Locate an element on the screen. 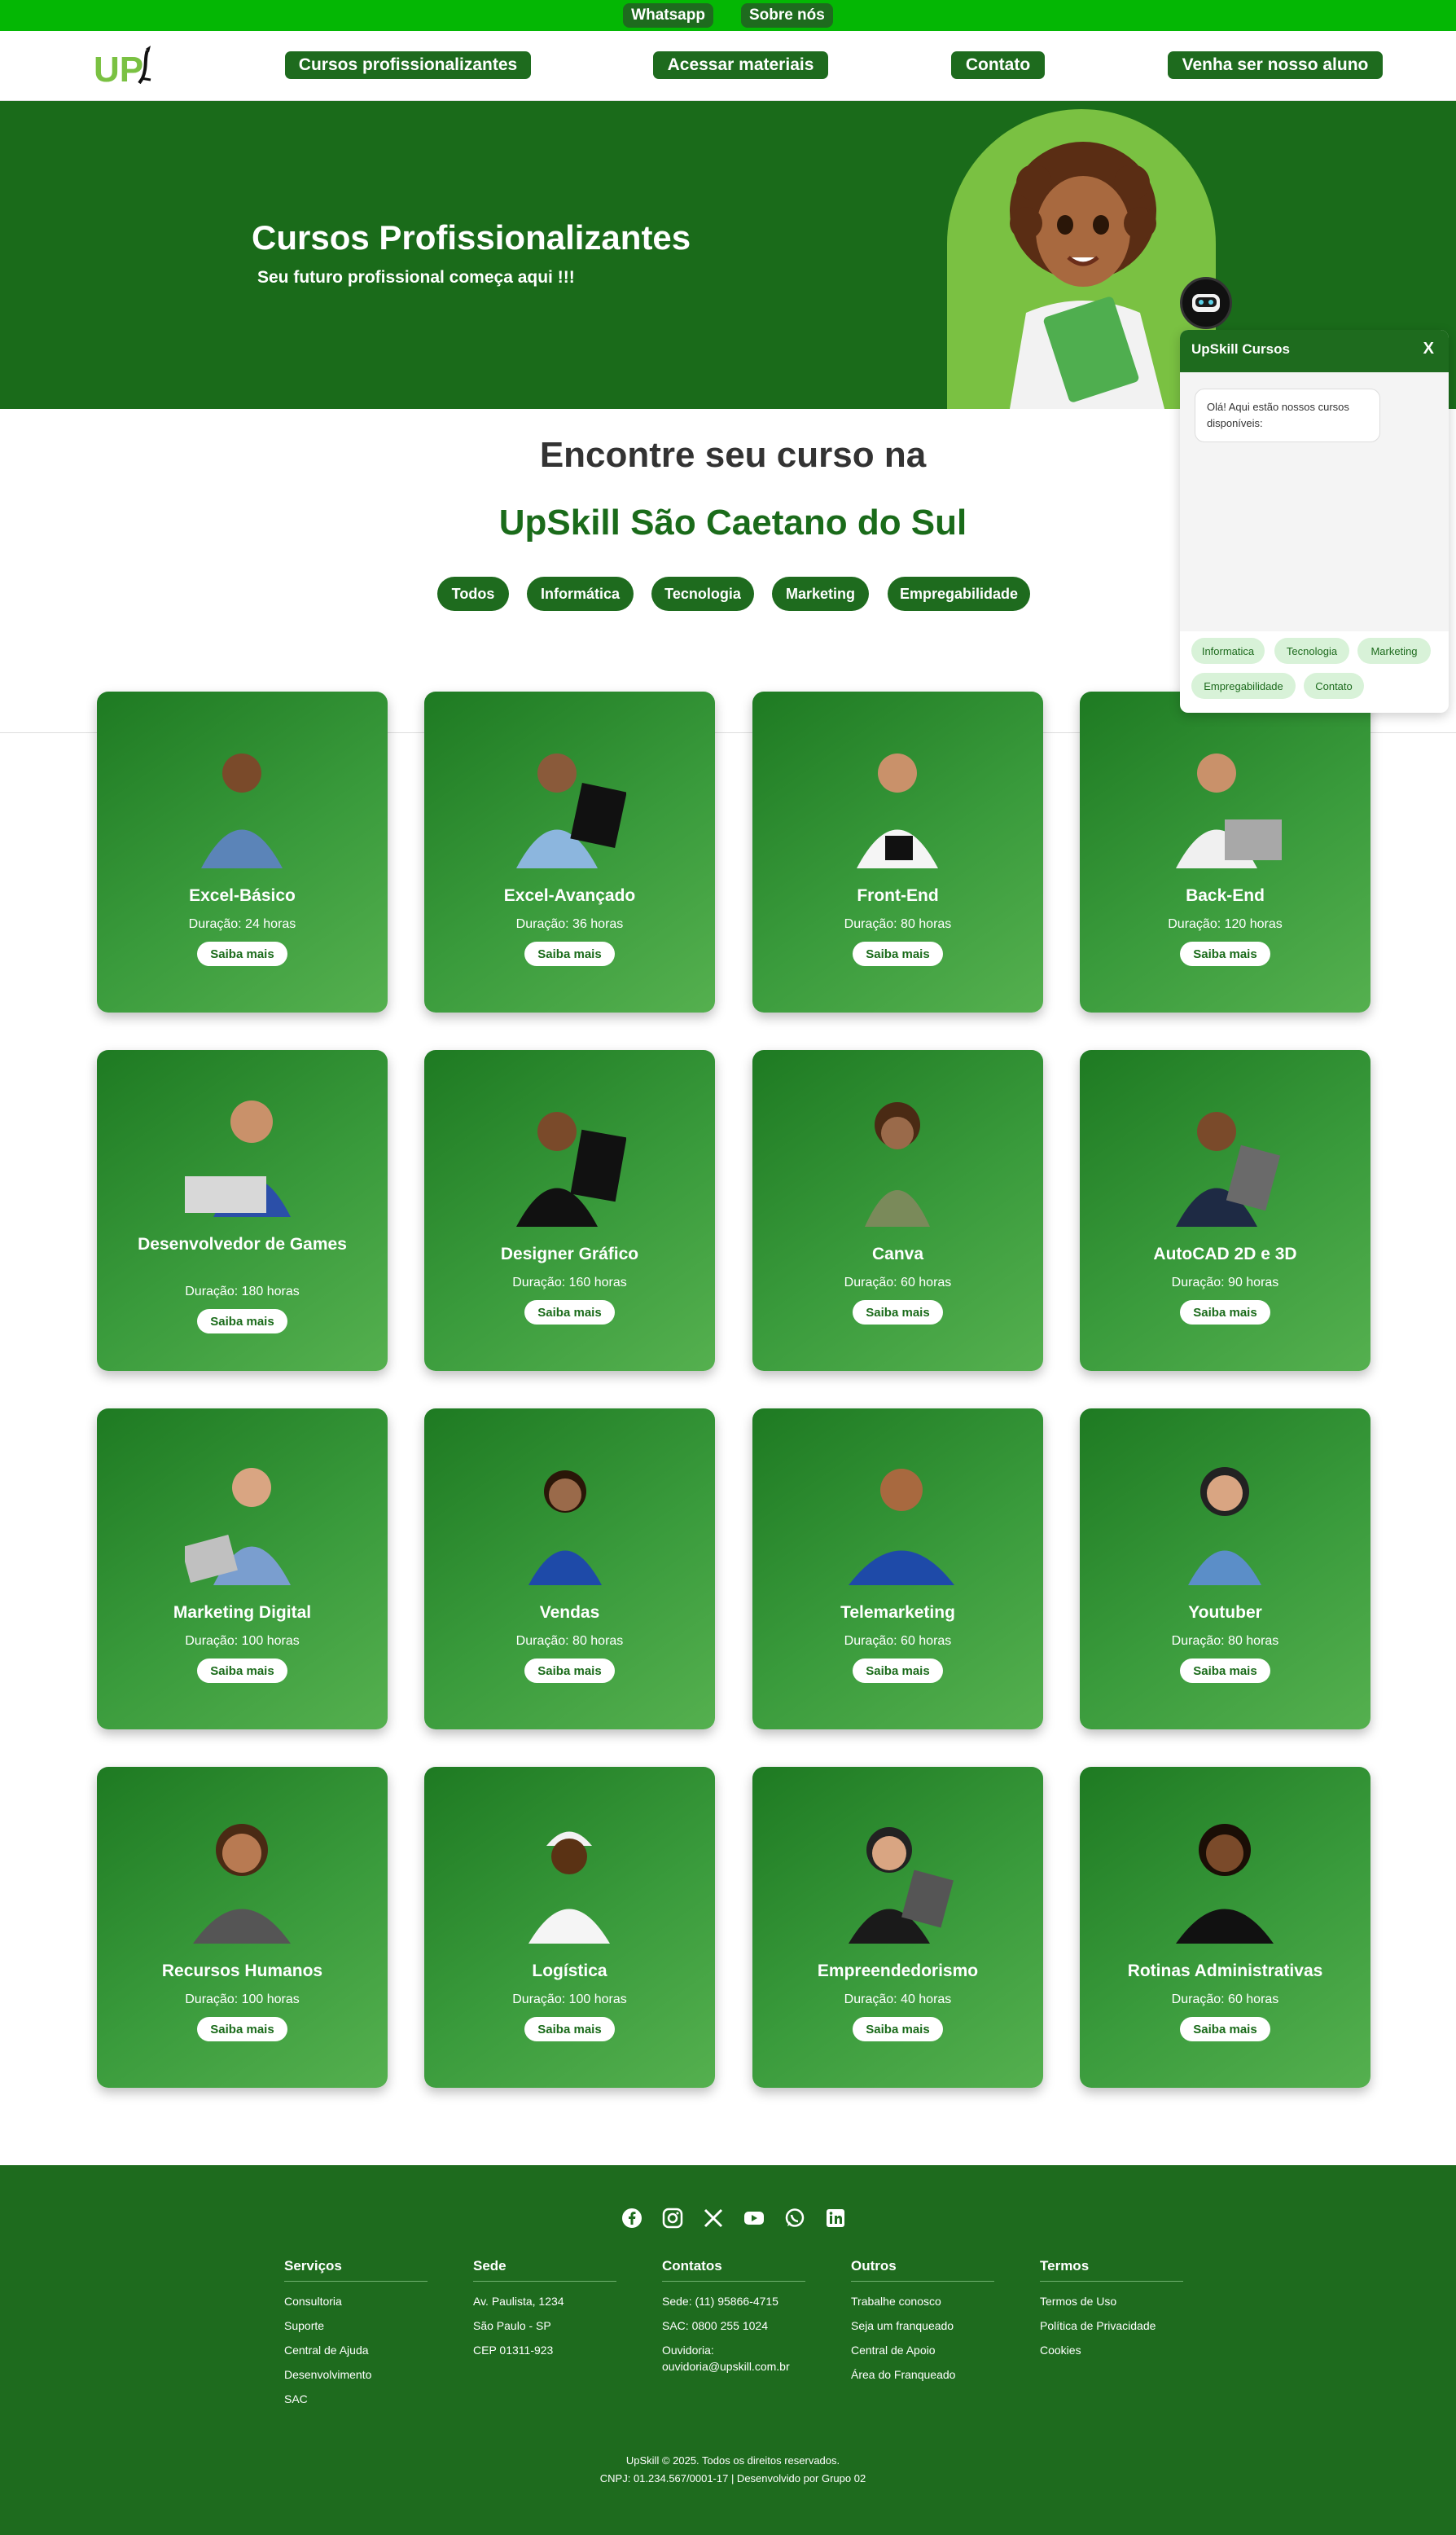 This screenshot has height=2535, width=1456. footer-link: Central de Apoio is located at coordinates (923, 2350).